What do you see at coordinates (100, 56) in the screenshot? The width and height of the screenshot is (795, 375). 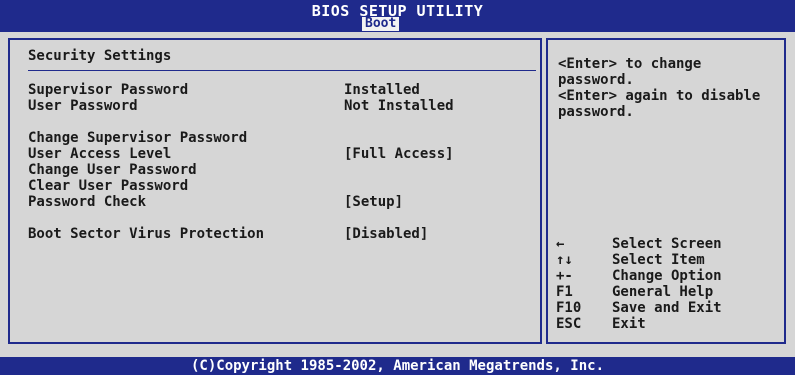 I see `section-title: Security Settings` at bounding box center [100, 56].